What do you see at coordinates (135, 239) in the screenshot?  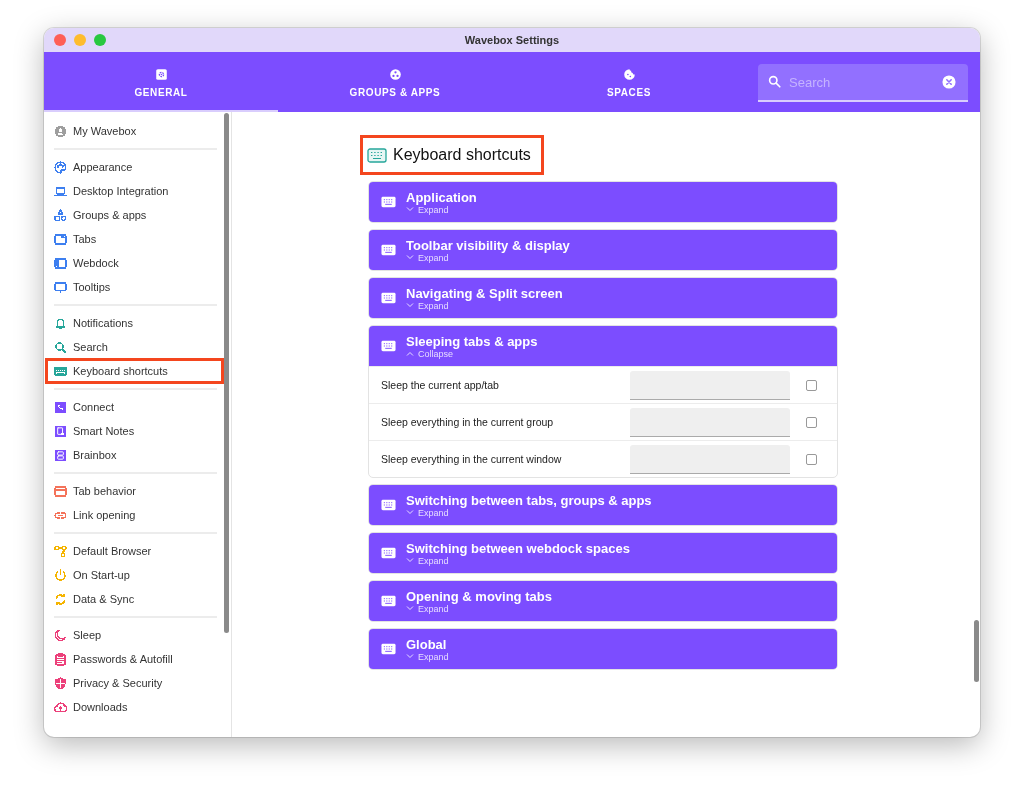 I see `sidebar-item: Tabs` at bounding box center [135, 239].